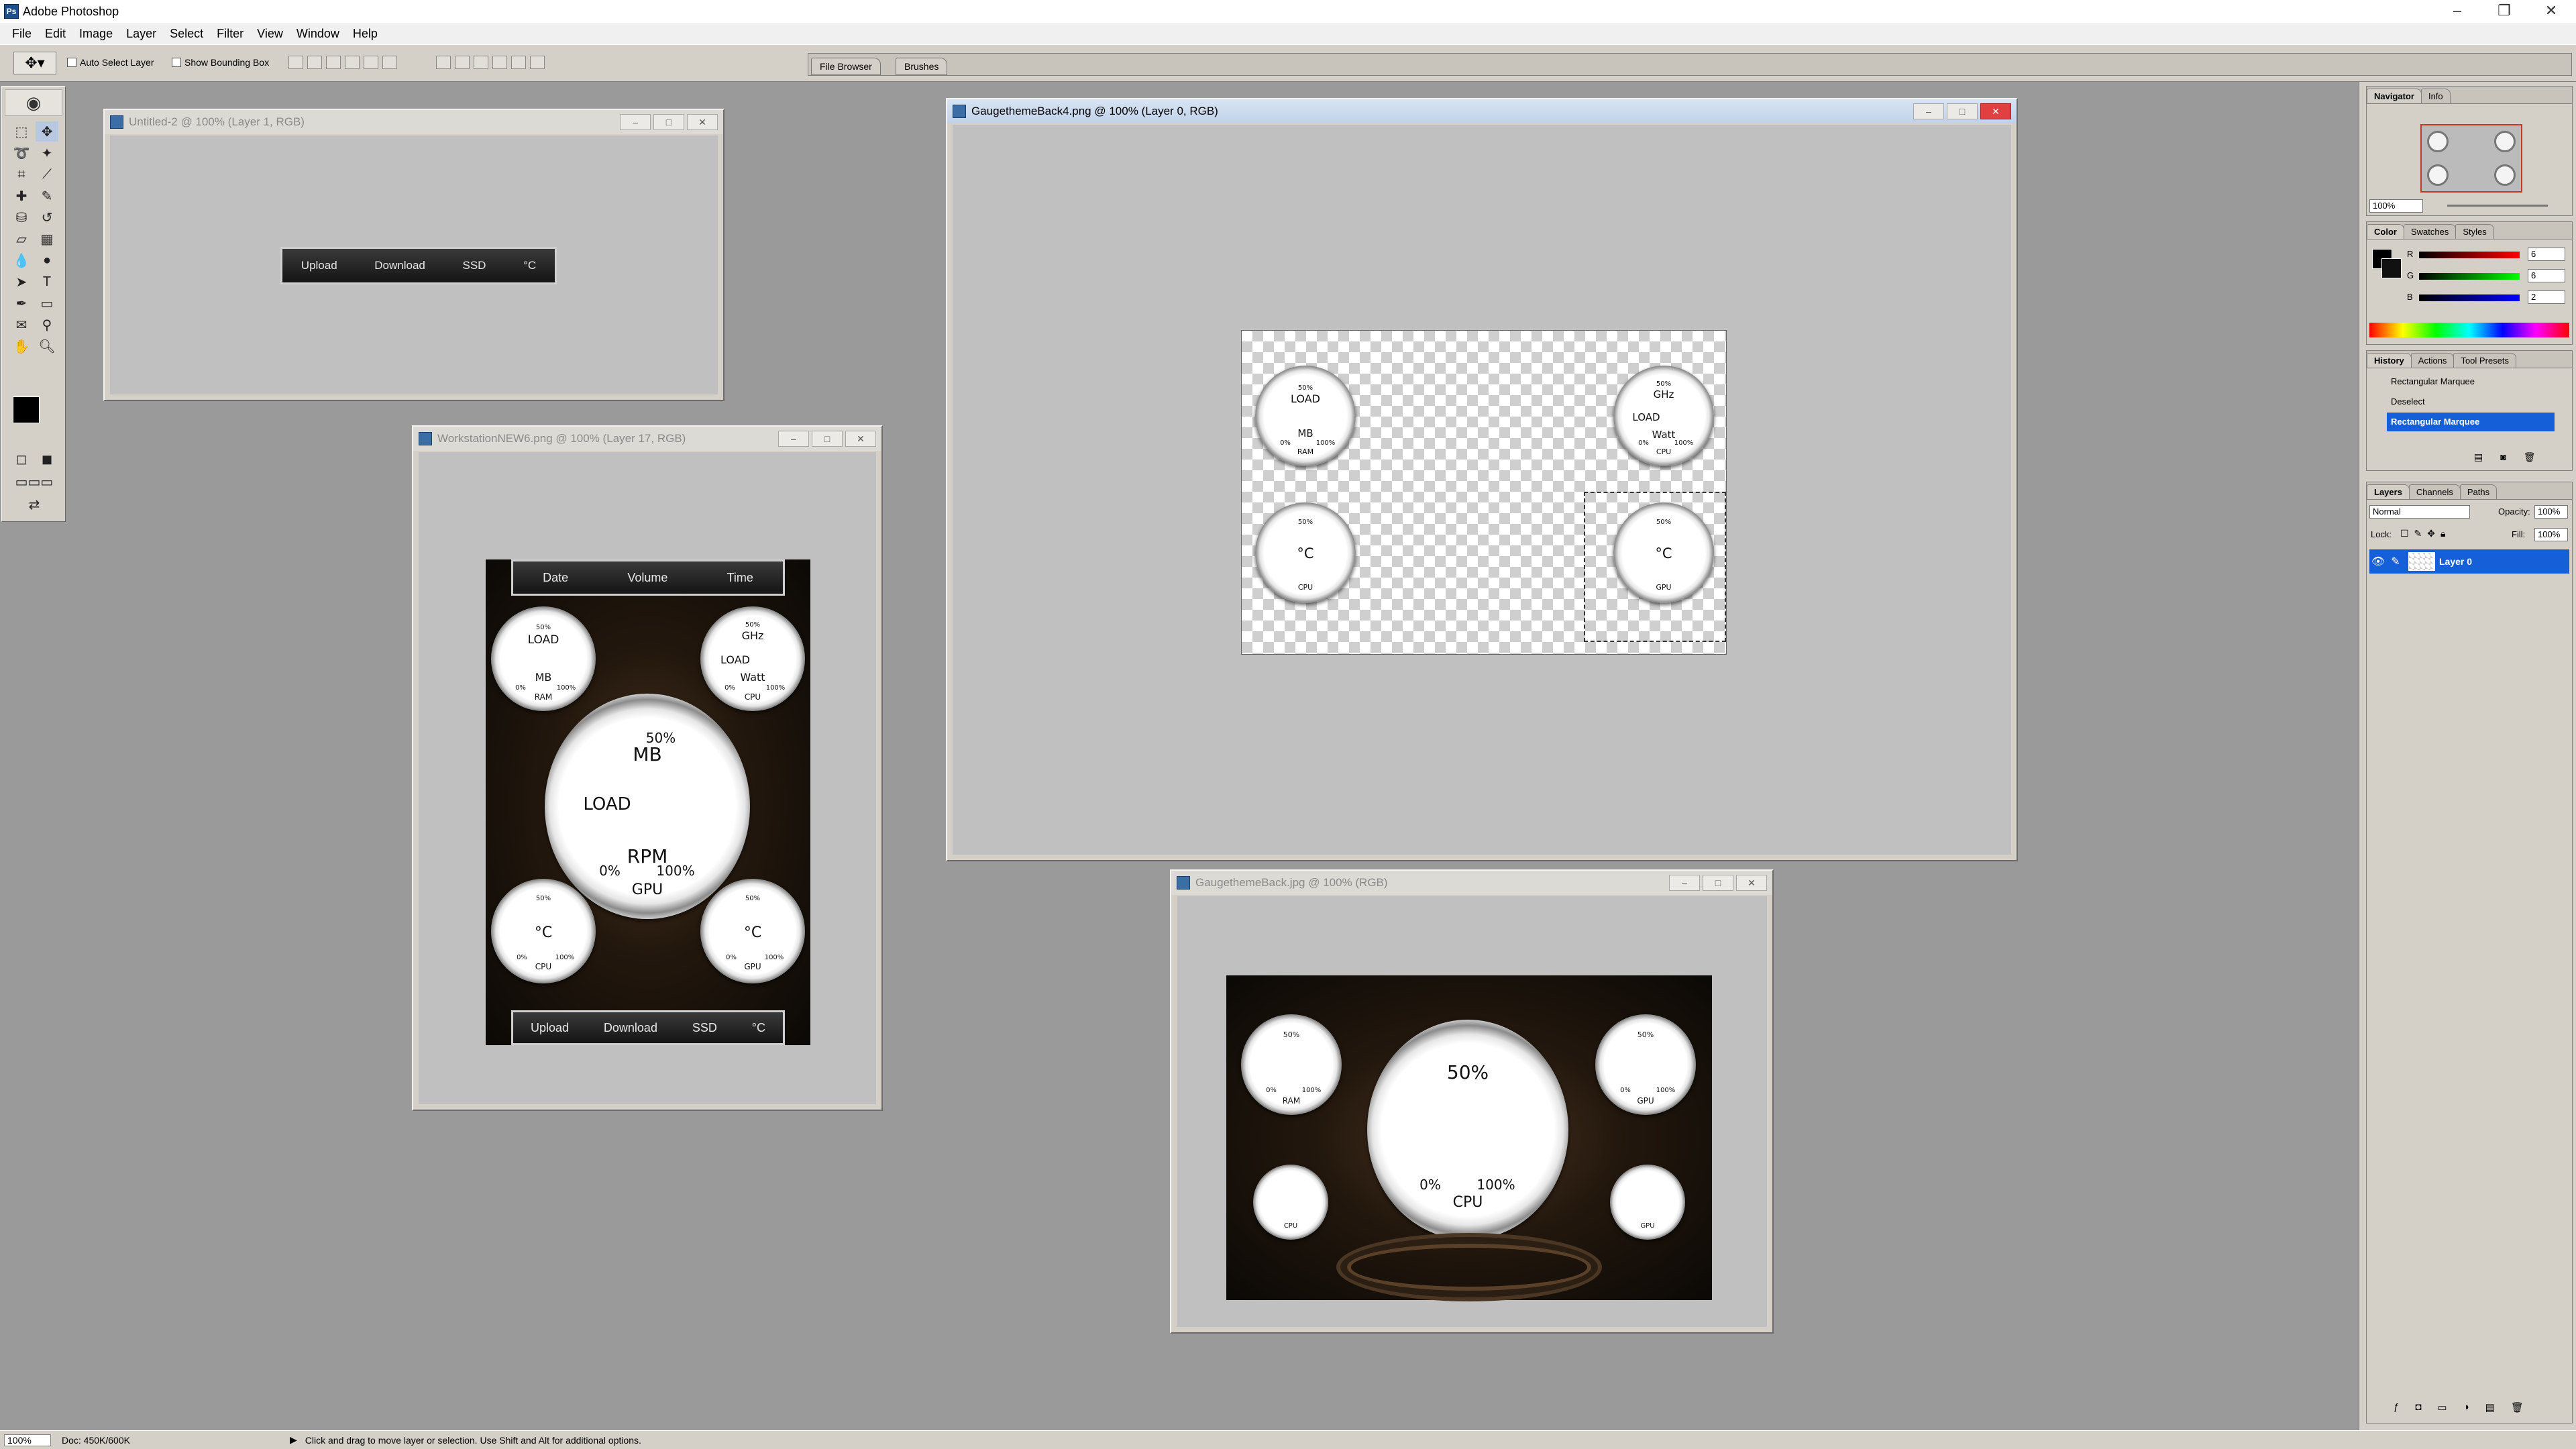  I want to click on status-doc-size: Doc: 450K/600K, so click(162, 1440).